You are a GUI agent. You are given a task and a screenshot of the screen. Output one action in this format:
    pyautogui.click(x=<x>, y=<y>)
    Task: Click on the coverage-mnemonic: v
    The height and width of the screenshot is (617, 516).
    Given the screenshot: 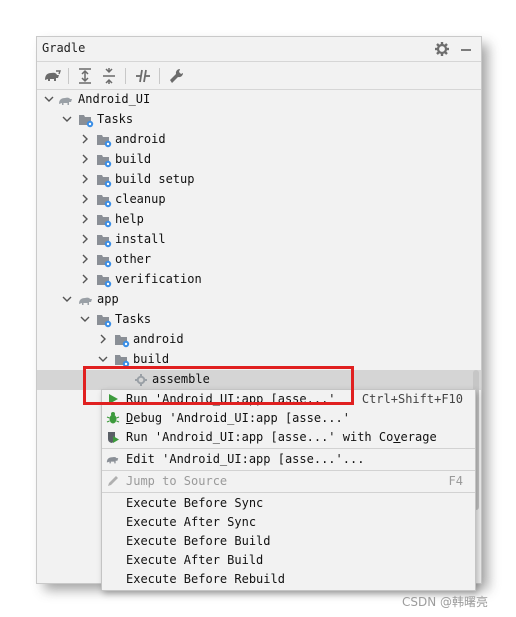 What is the action you would take?
    pyautogui.click(x=397, y=437)
    